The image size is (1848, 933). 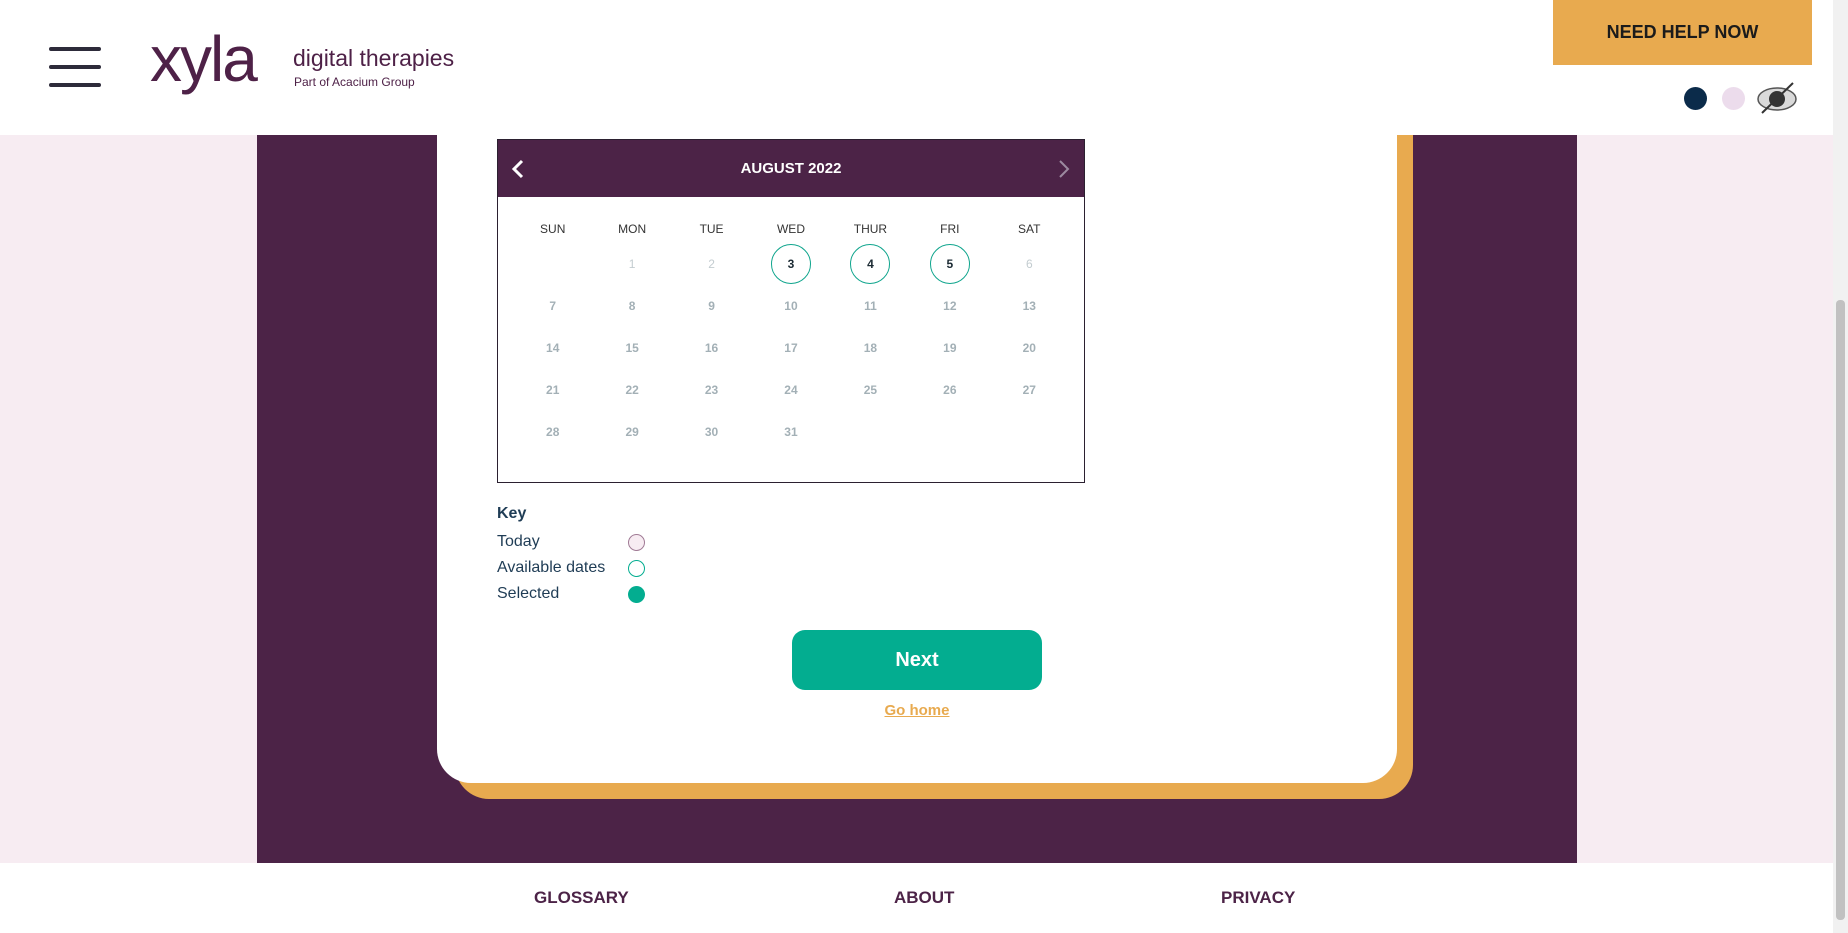 I want to click on calendar-day-number: 8, so click(x=632, y=306).